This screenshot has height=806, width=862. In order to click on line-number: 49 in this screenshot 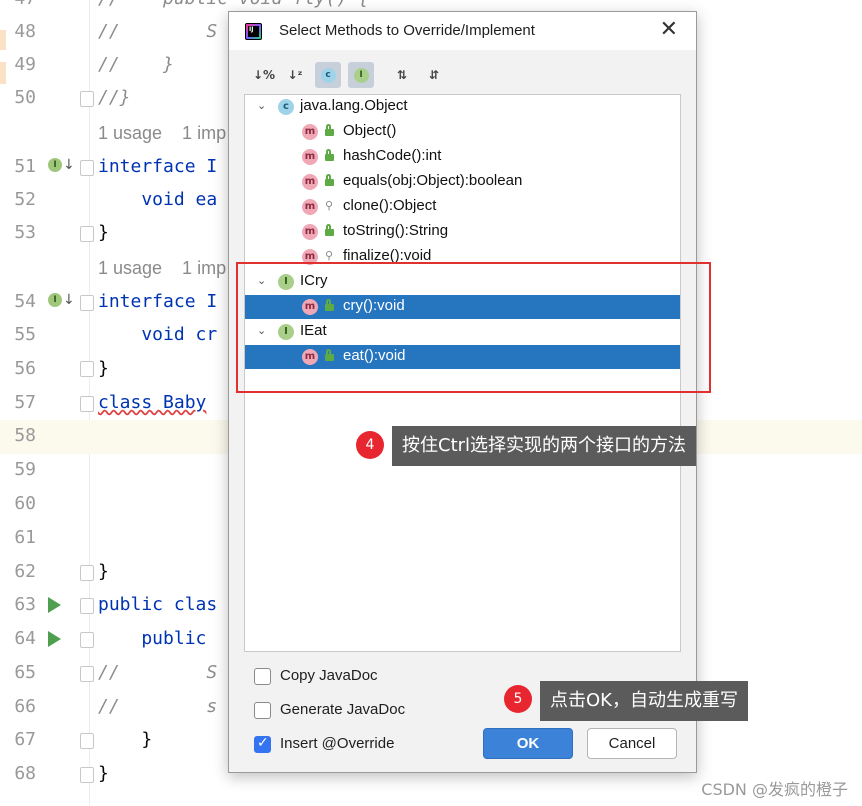, I will do `click(25, 64)`.